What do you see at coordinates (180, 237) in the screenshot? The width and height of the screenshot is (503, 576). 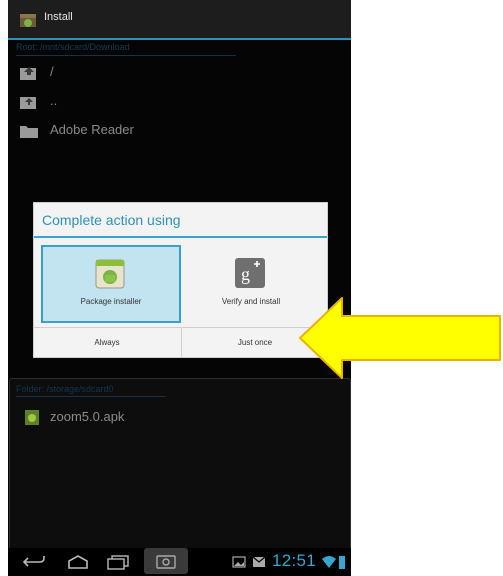 I see `dialog-title-divider` at bounding box center [180, 237].